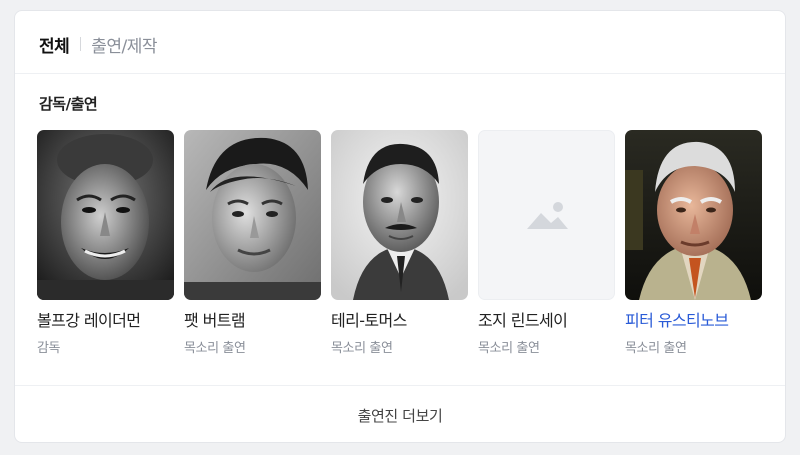 The width and height of the screenshot is (800, 455). Describe the element at coordinates (105, 321) in the screenshot. I see `person-name: 볼프강 레이더먼` at that location.